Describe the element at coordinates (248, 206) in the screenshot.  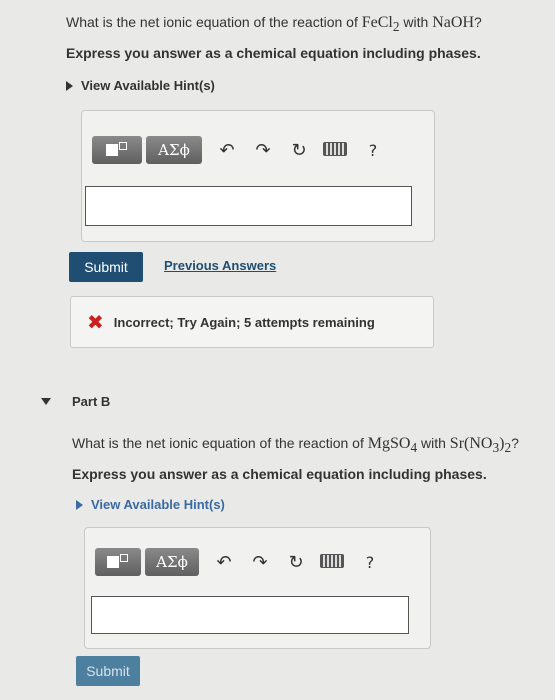
I see `part-a-answer-input` at that location.